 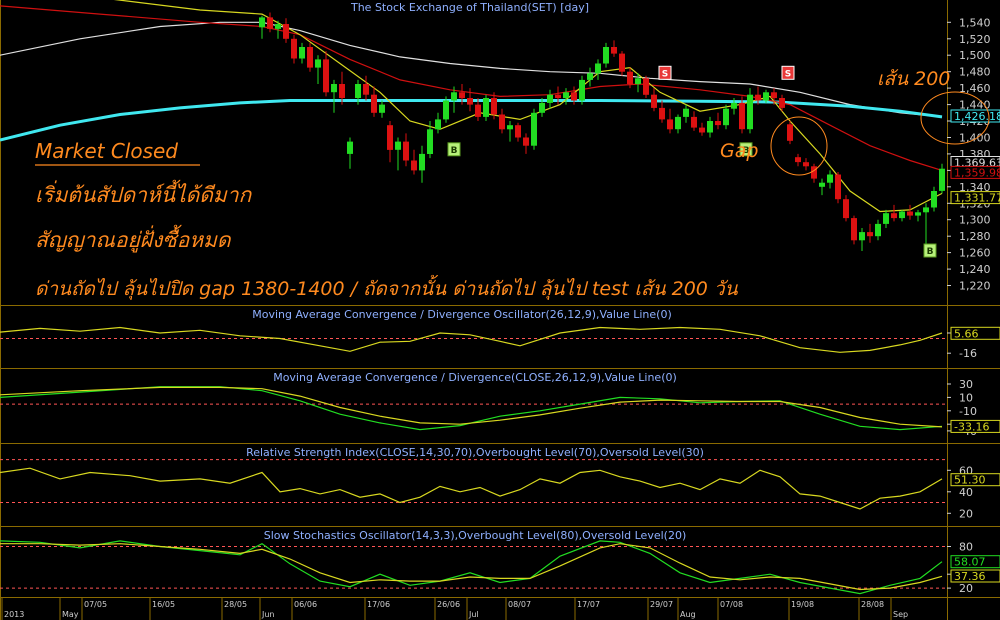 I want to click on x-axis-label: May, so click(x=70, y=614).